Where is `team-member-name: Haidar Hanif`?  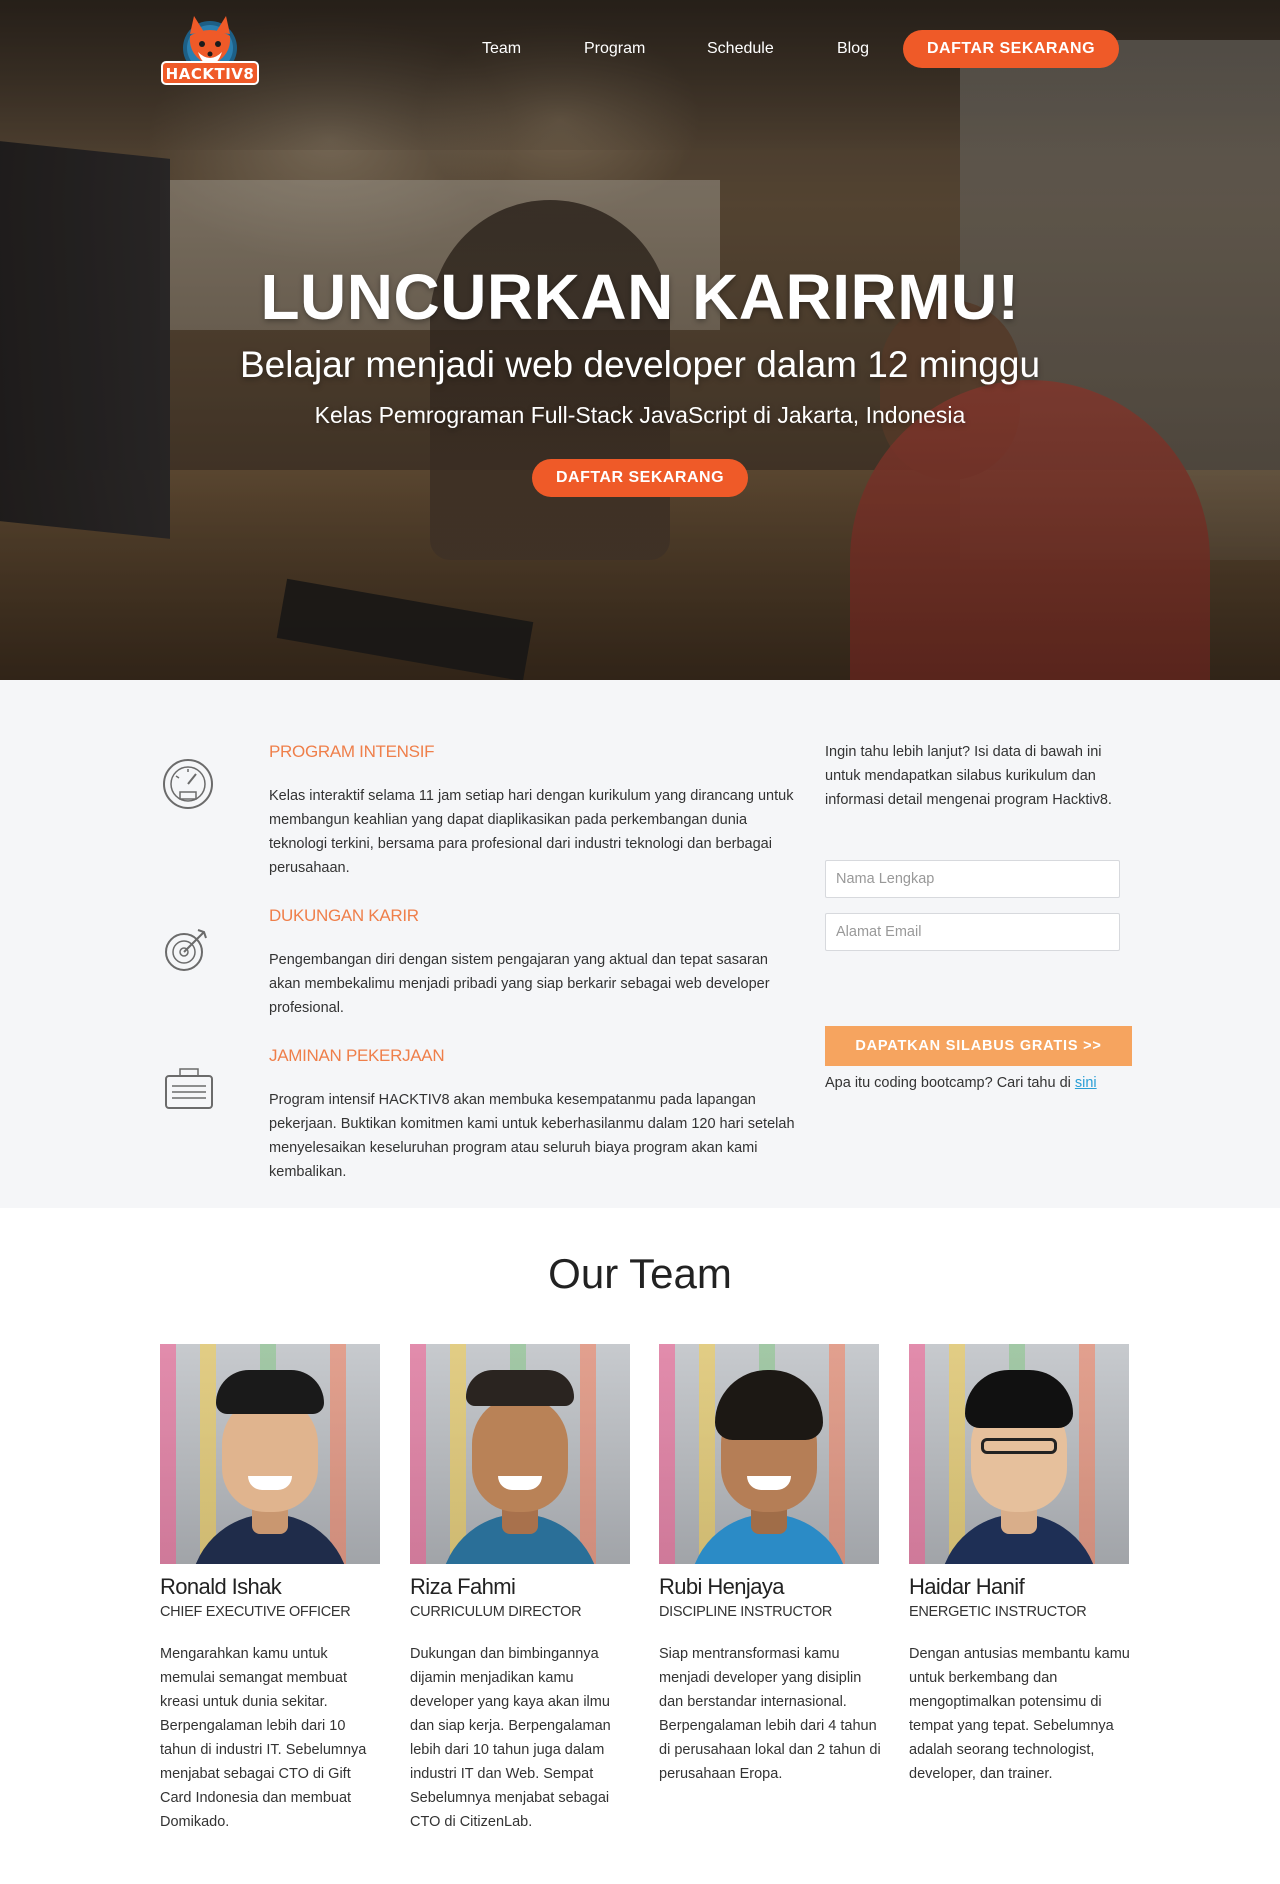 team-member-name: Haidar Hanif is located at coordinates (967, 1586).